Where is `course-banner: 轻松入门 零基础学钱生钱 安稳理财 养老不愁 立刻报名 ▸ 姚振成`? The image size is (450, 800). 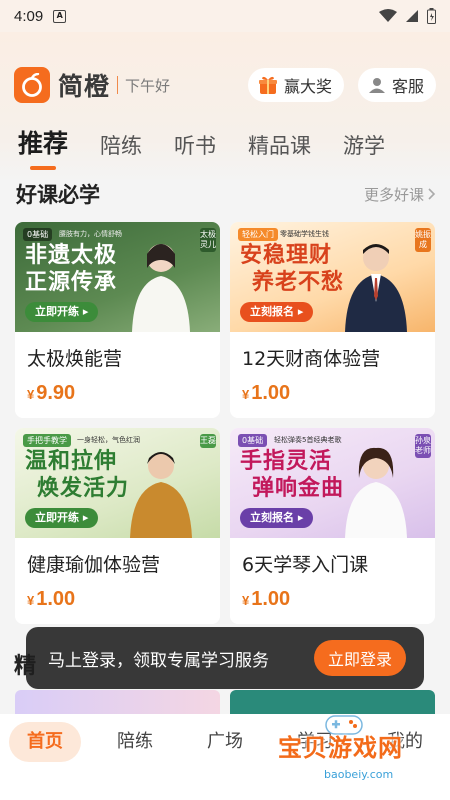 course-banner: 轻松入门 零基础学钱生钱 安稳理财 养老不愁 立刻报名 ▸ 姚振成 is located at coordinates (332, 277).